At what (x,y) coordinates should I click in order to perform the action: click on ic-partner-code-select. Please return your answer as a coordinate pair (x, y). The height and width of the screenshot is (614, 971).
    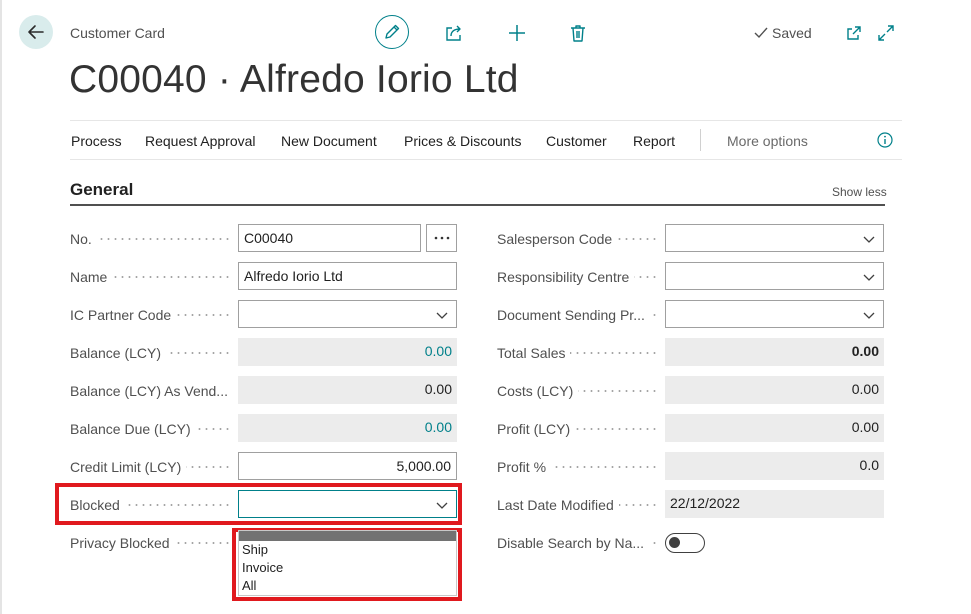
    Looking at the image, I should click on (347, 314).